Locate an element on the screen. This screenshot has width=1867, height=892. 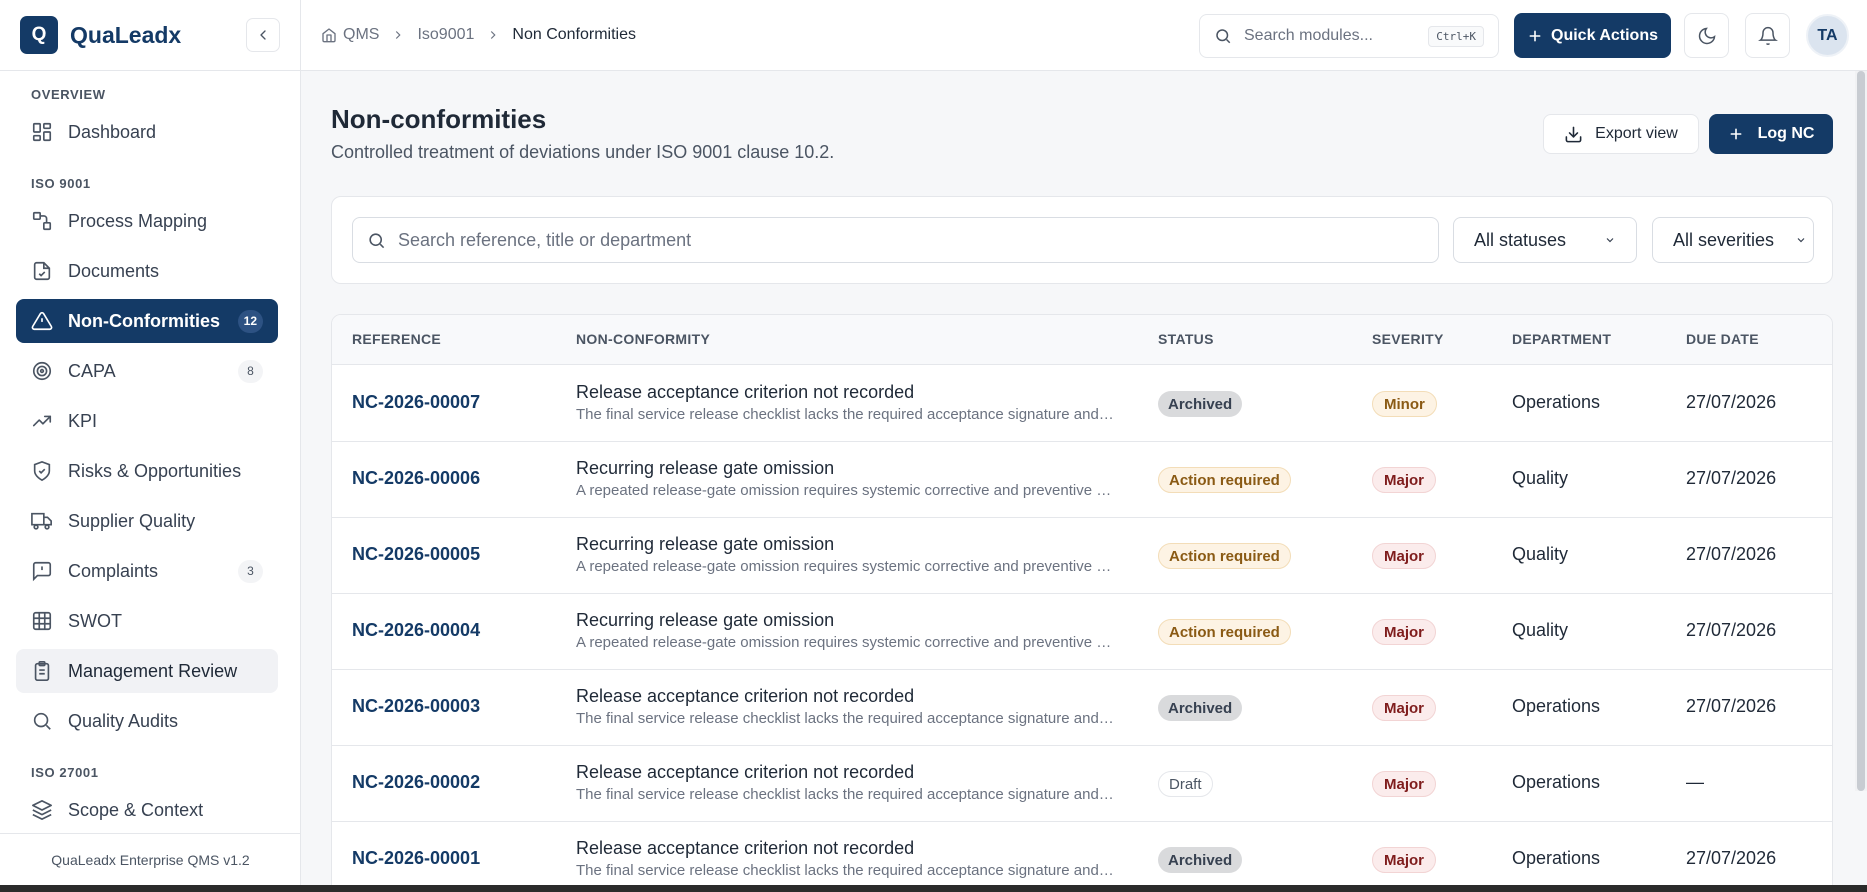
sidebar-item-non-conformities: Non-Conformities 12 is located at coordinates (147, 321).